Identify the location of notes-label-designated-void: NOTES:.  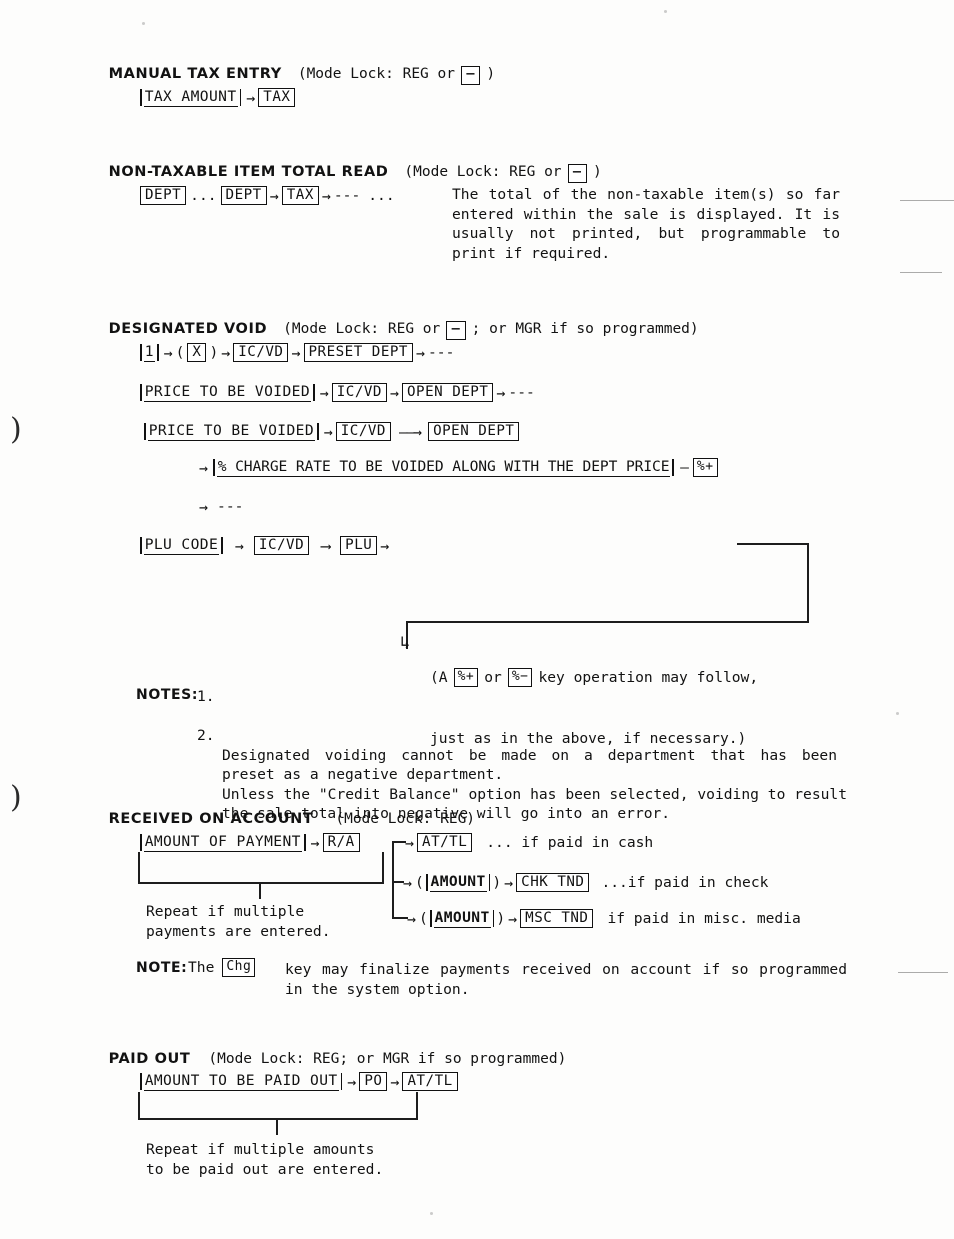
(167, 695).